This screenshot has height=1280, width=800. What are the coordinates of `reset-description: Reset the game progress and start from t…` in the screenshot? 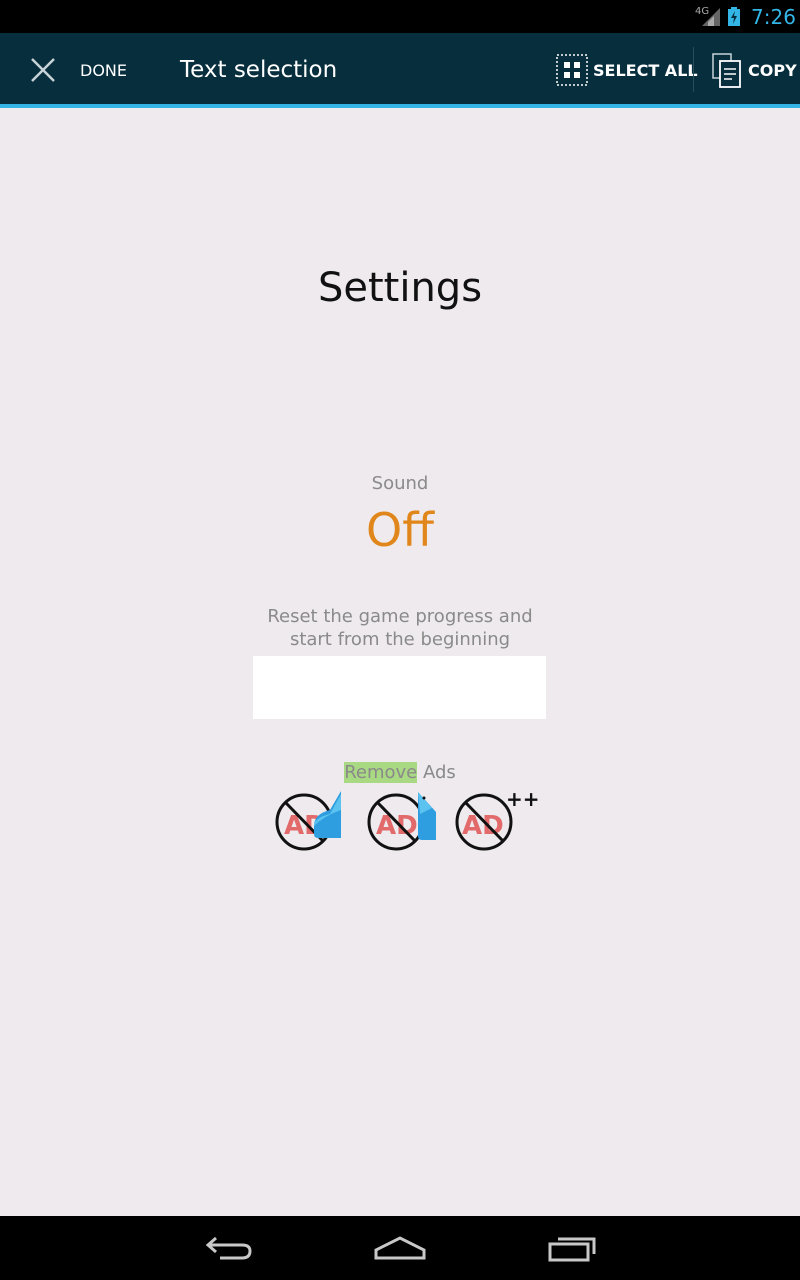 It's located at (400, 628).